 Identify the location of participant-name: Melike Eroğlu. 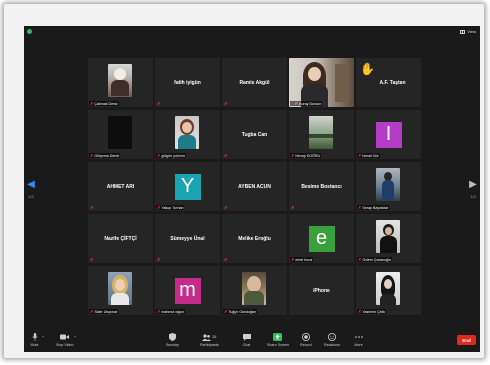
(254, 238).